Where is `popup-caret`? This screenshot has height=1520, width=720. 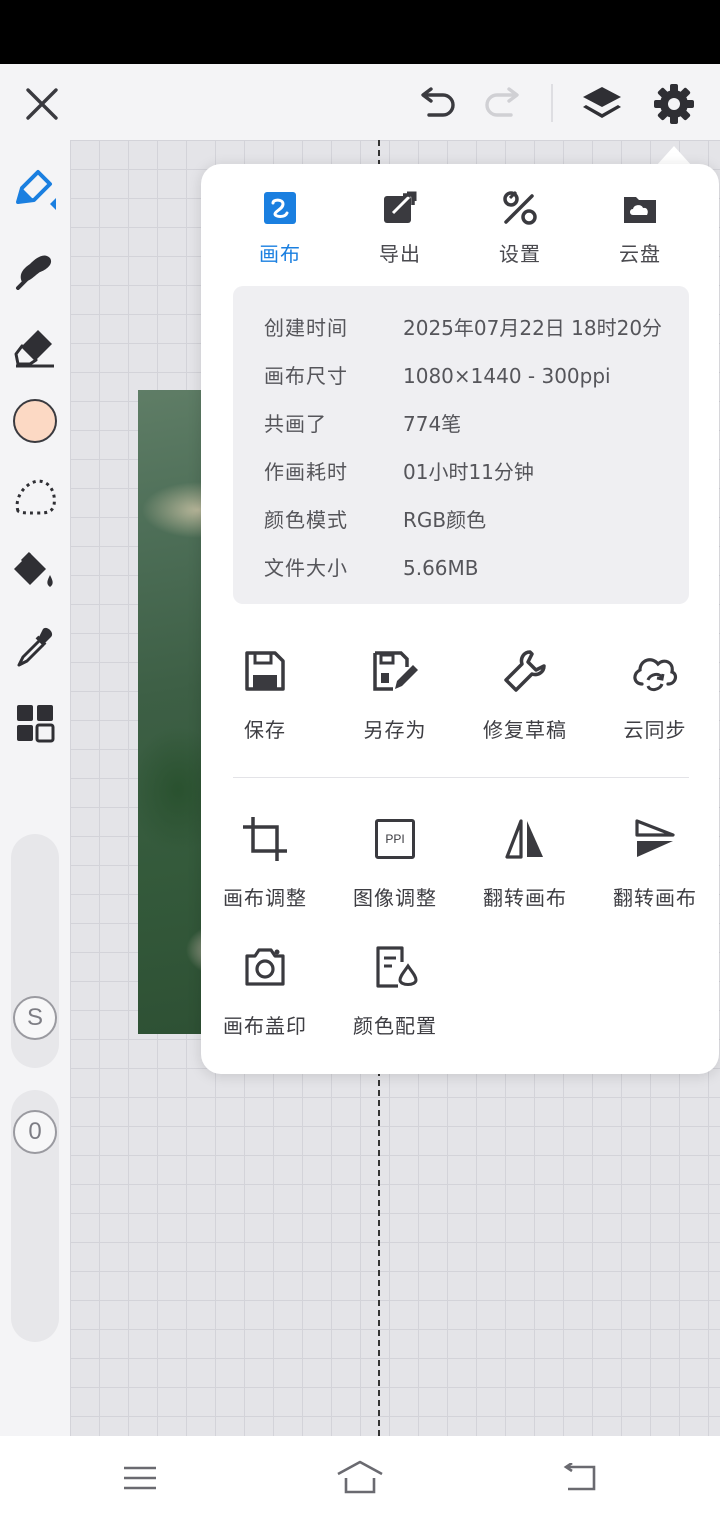 popup-caret is located at coordinates (674, 156).